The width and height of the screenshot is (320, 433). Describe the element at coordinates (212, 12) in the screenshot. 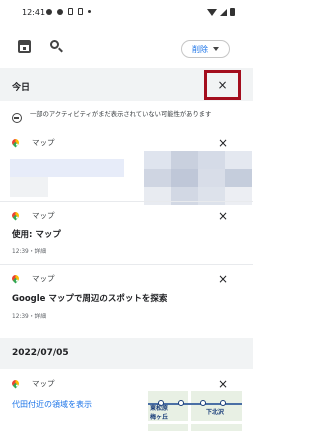

I see `wifi-icon` at that location.